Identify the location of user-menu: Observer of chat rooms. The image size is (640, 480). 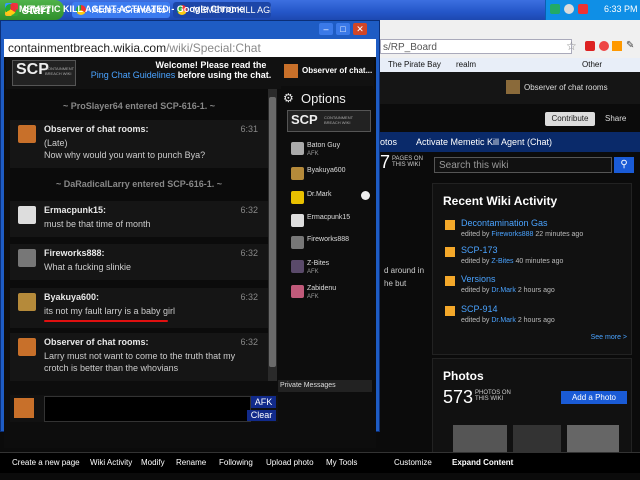
(566, 87).